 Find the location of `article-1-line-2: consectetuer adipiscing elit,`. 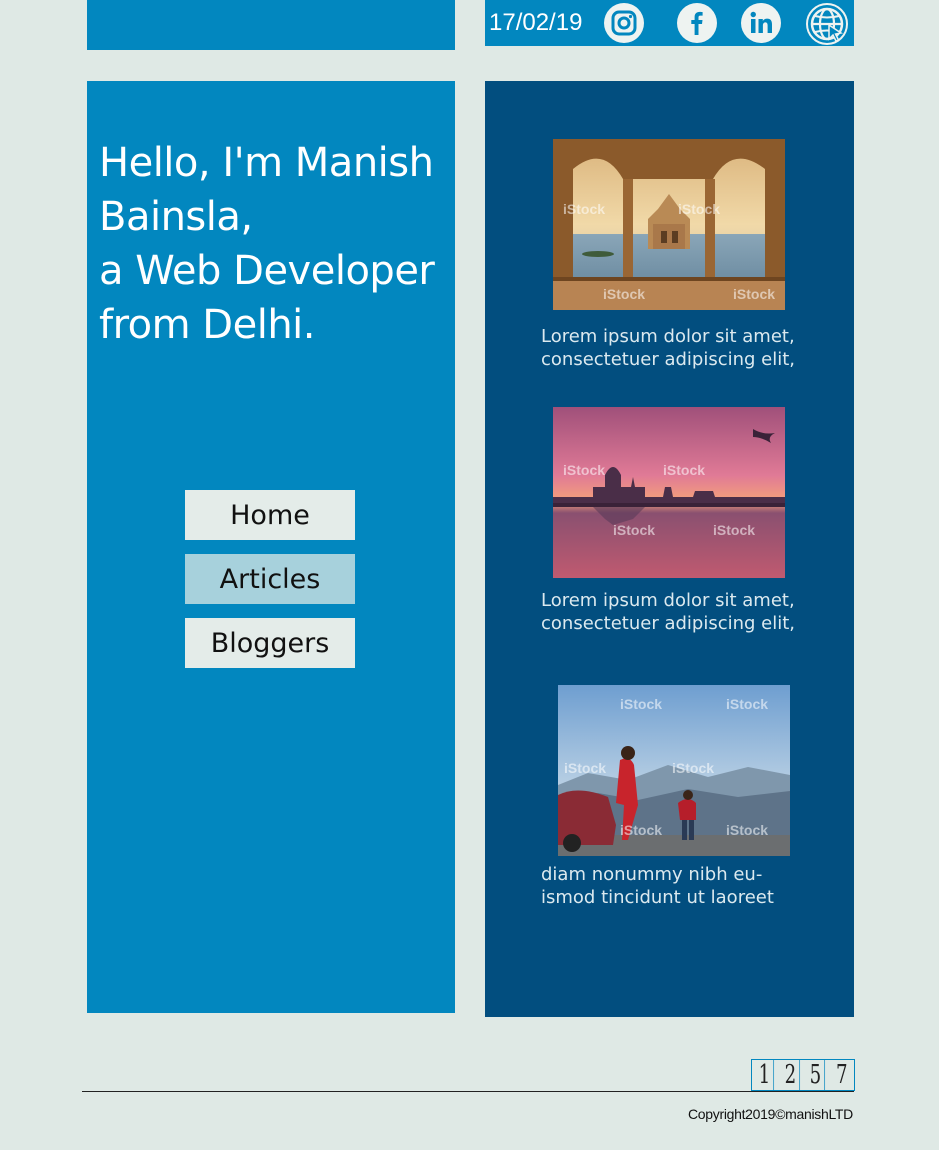

article-1-line-2: consectetuer adipiscing elit, is located at coordinates (668, 359).